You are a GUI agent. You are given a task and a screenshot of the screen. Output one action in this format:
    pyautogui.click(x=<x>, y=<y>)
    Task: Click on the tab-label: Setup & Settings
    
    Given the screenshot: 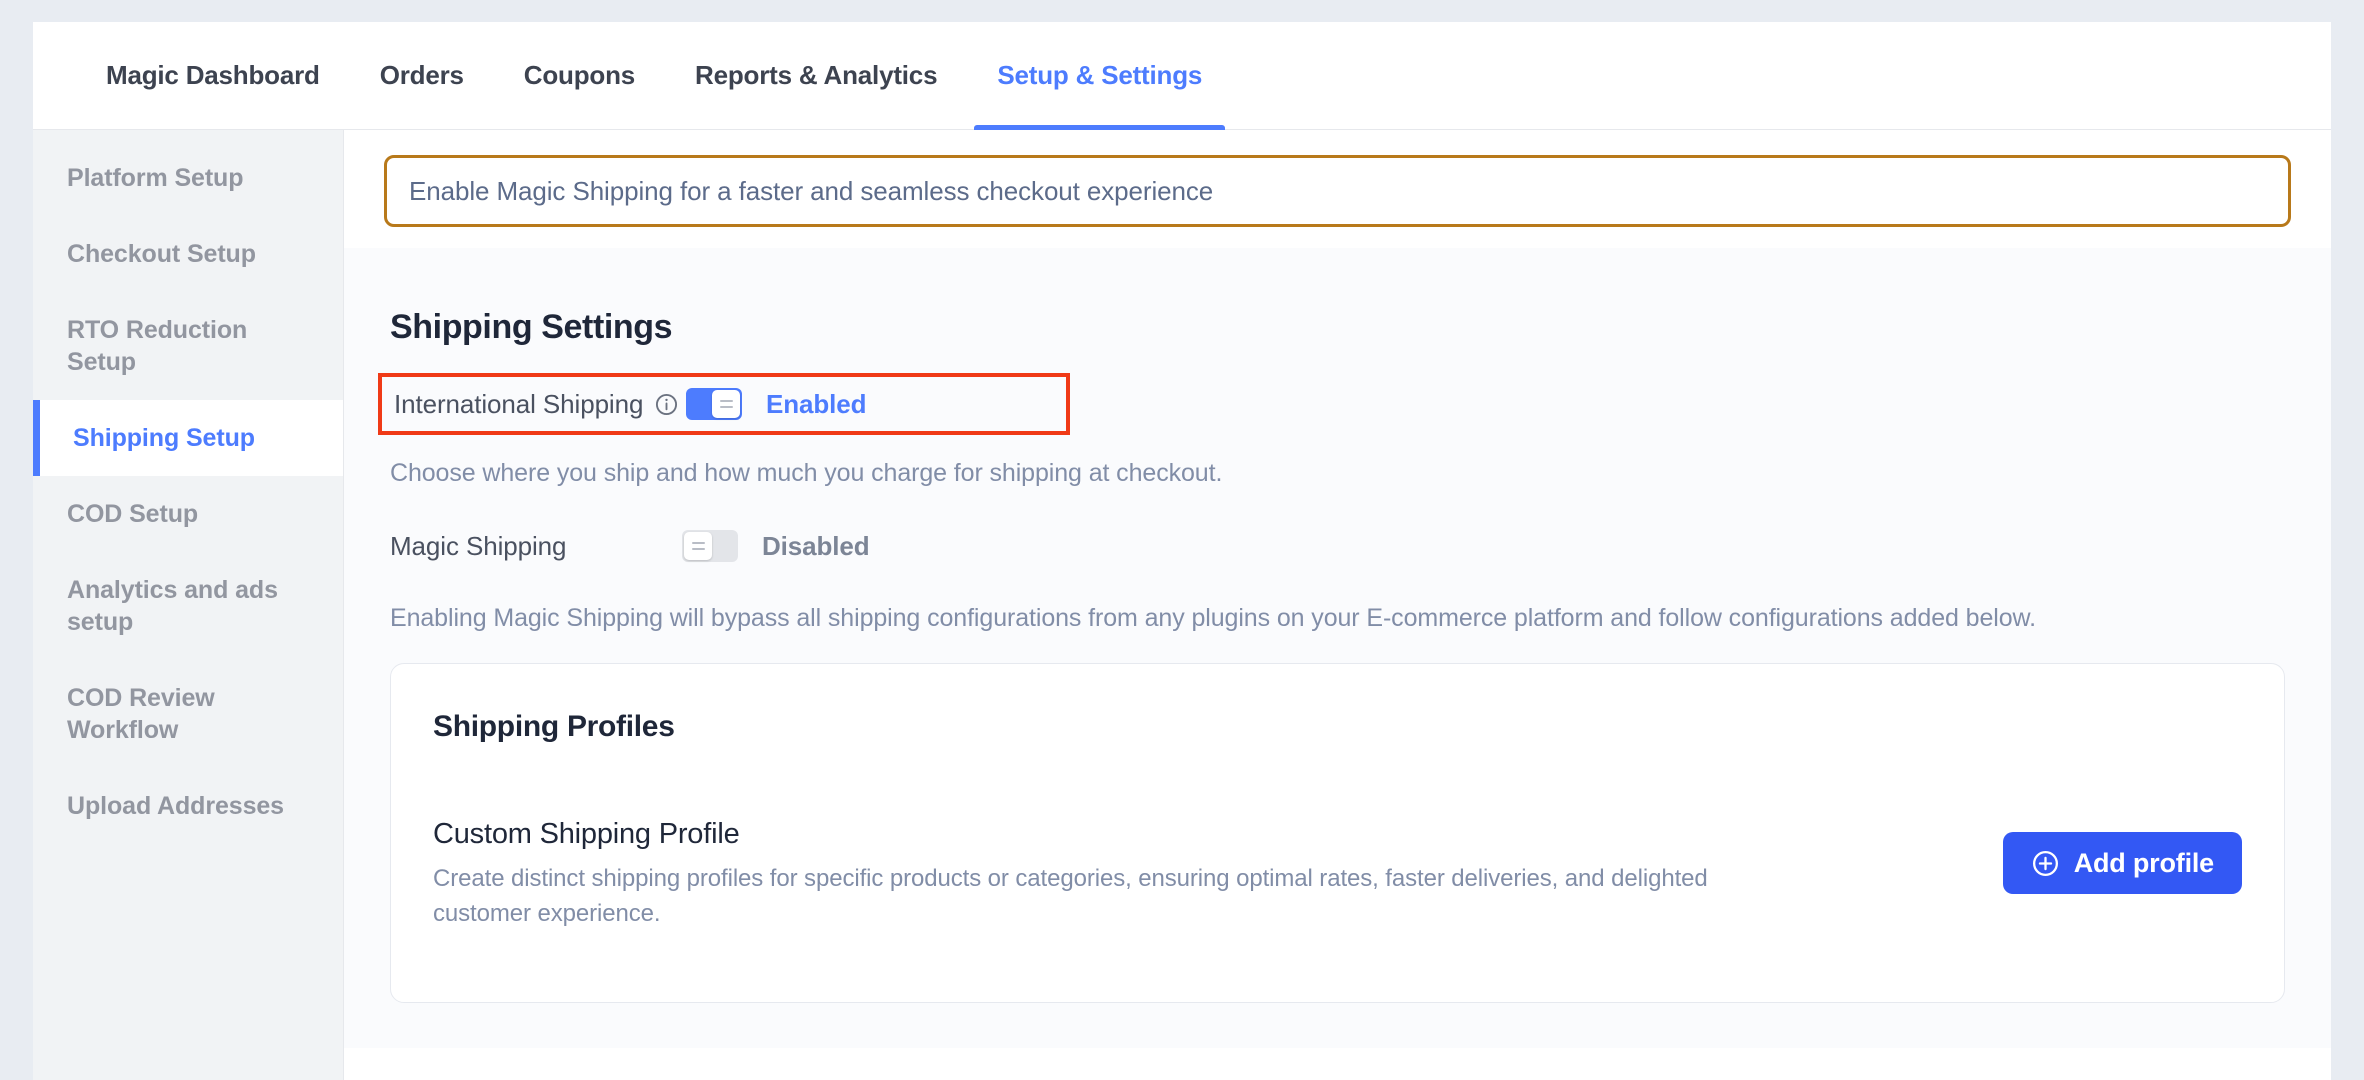 What is the action you would take?
    pyautogui.click(x=1100, y=75)
    